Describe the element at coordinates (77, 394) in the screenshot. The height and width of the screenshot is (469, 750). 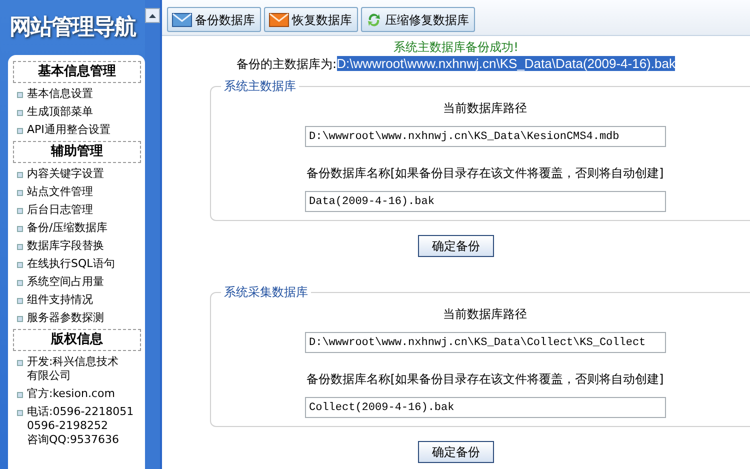
I see `menu-item: 官方:kesion.com` at that location.